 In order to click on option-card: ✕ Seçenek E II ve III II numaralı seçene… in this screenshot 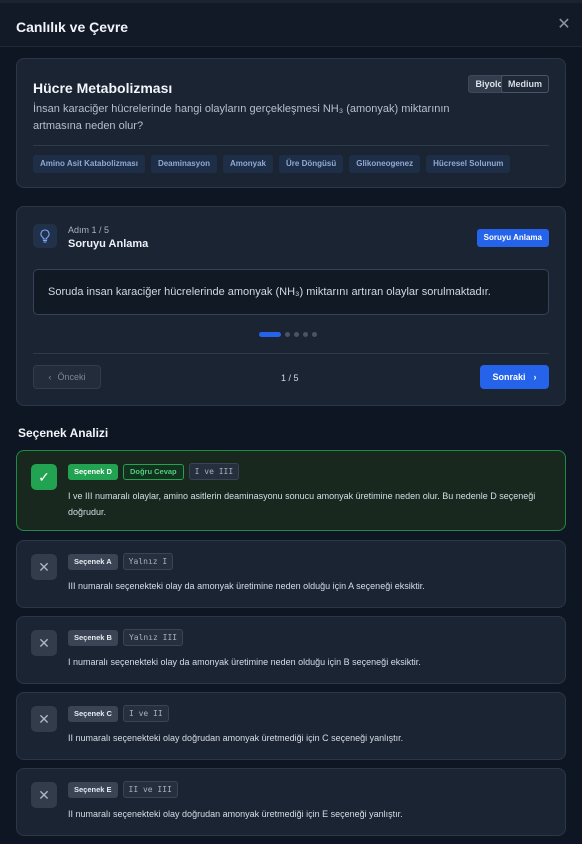, I will do `click(291, 802)`.